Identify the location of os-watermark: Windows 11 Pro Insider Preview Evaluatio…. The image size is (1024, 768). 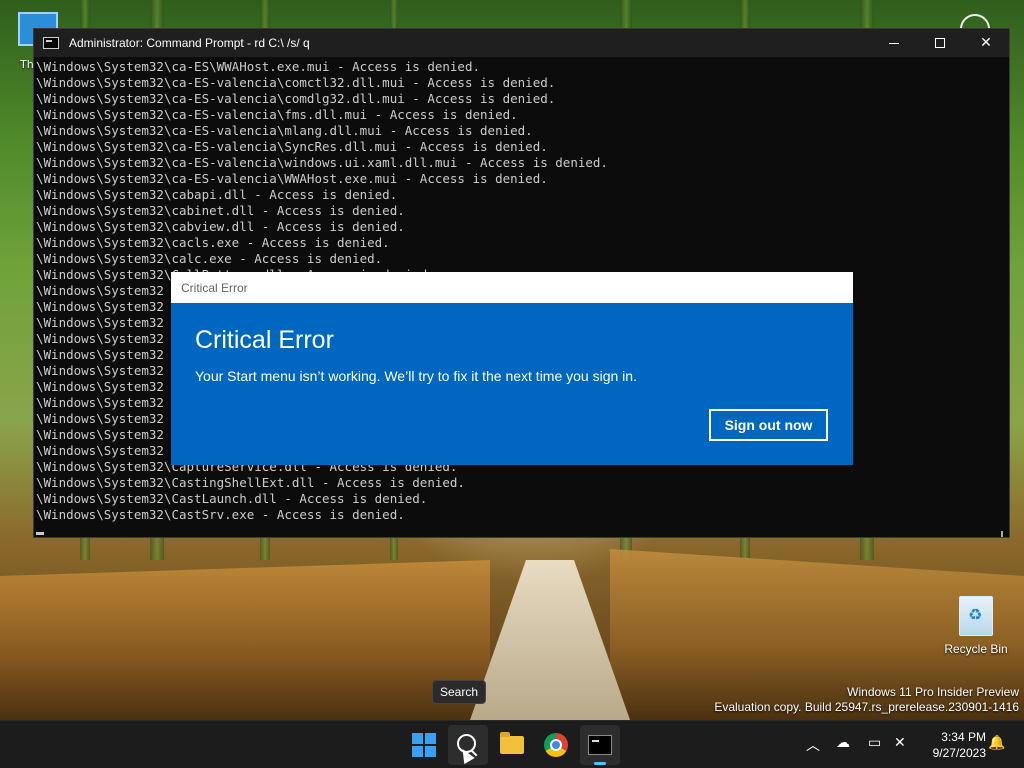
(866, 700).